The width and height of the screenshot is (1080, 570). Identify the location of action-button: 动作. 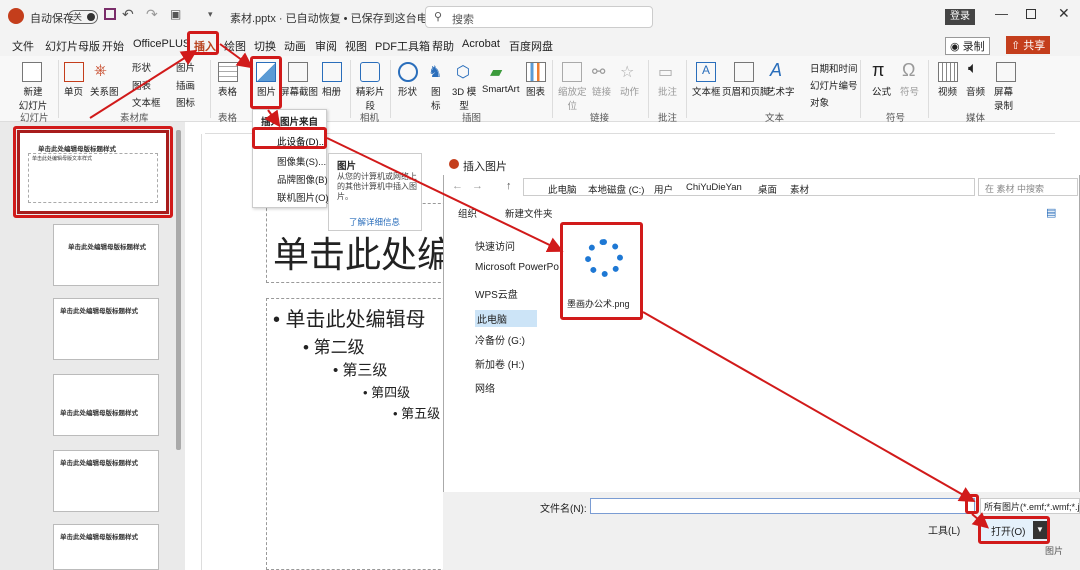
(629, 91).